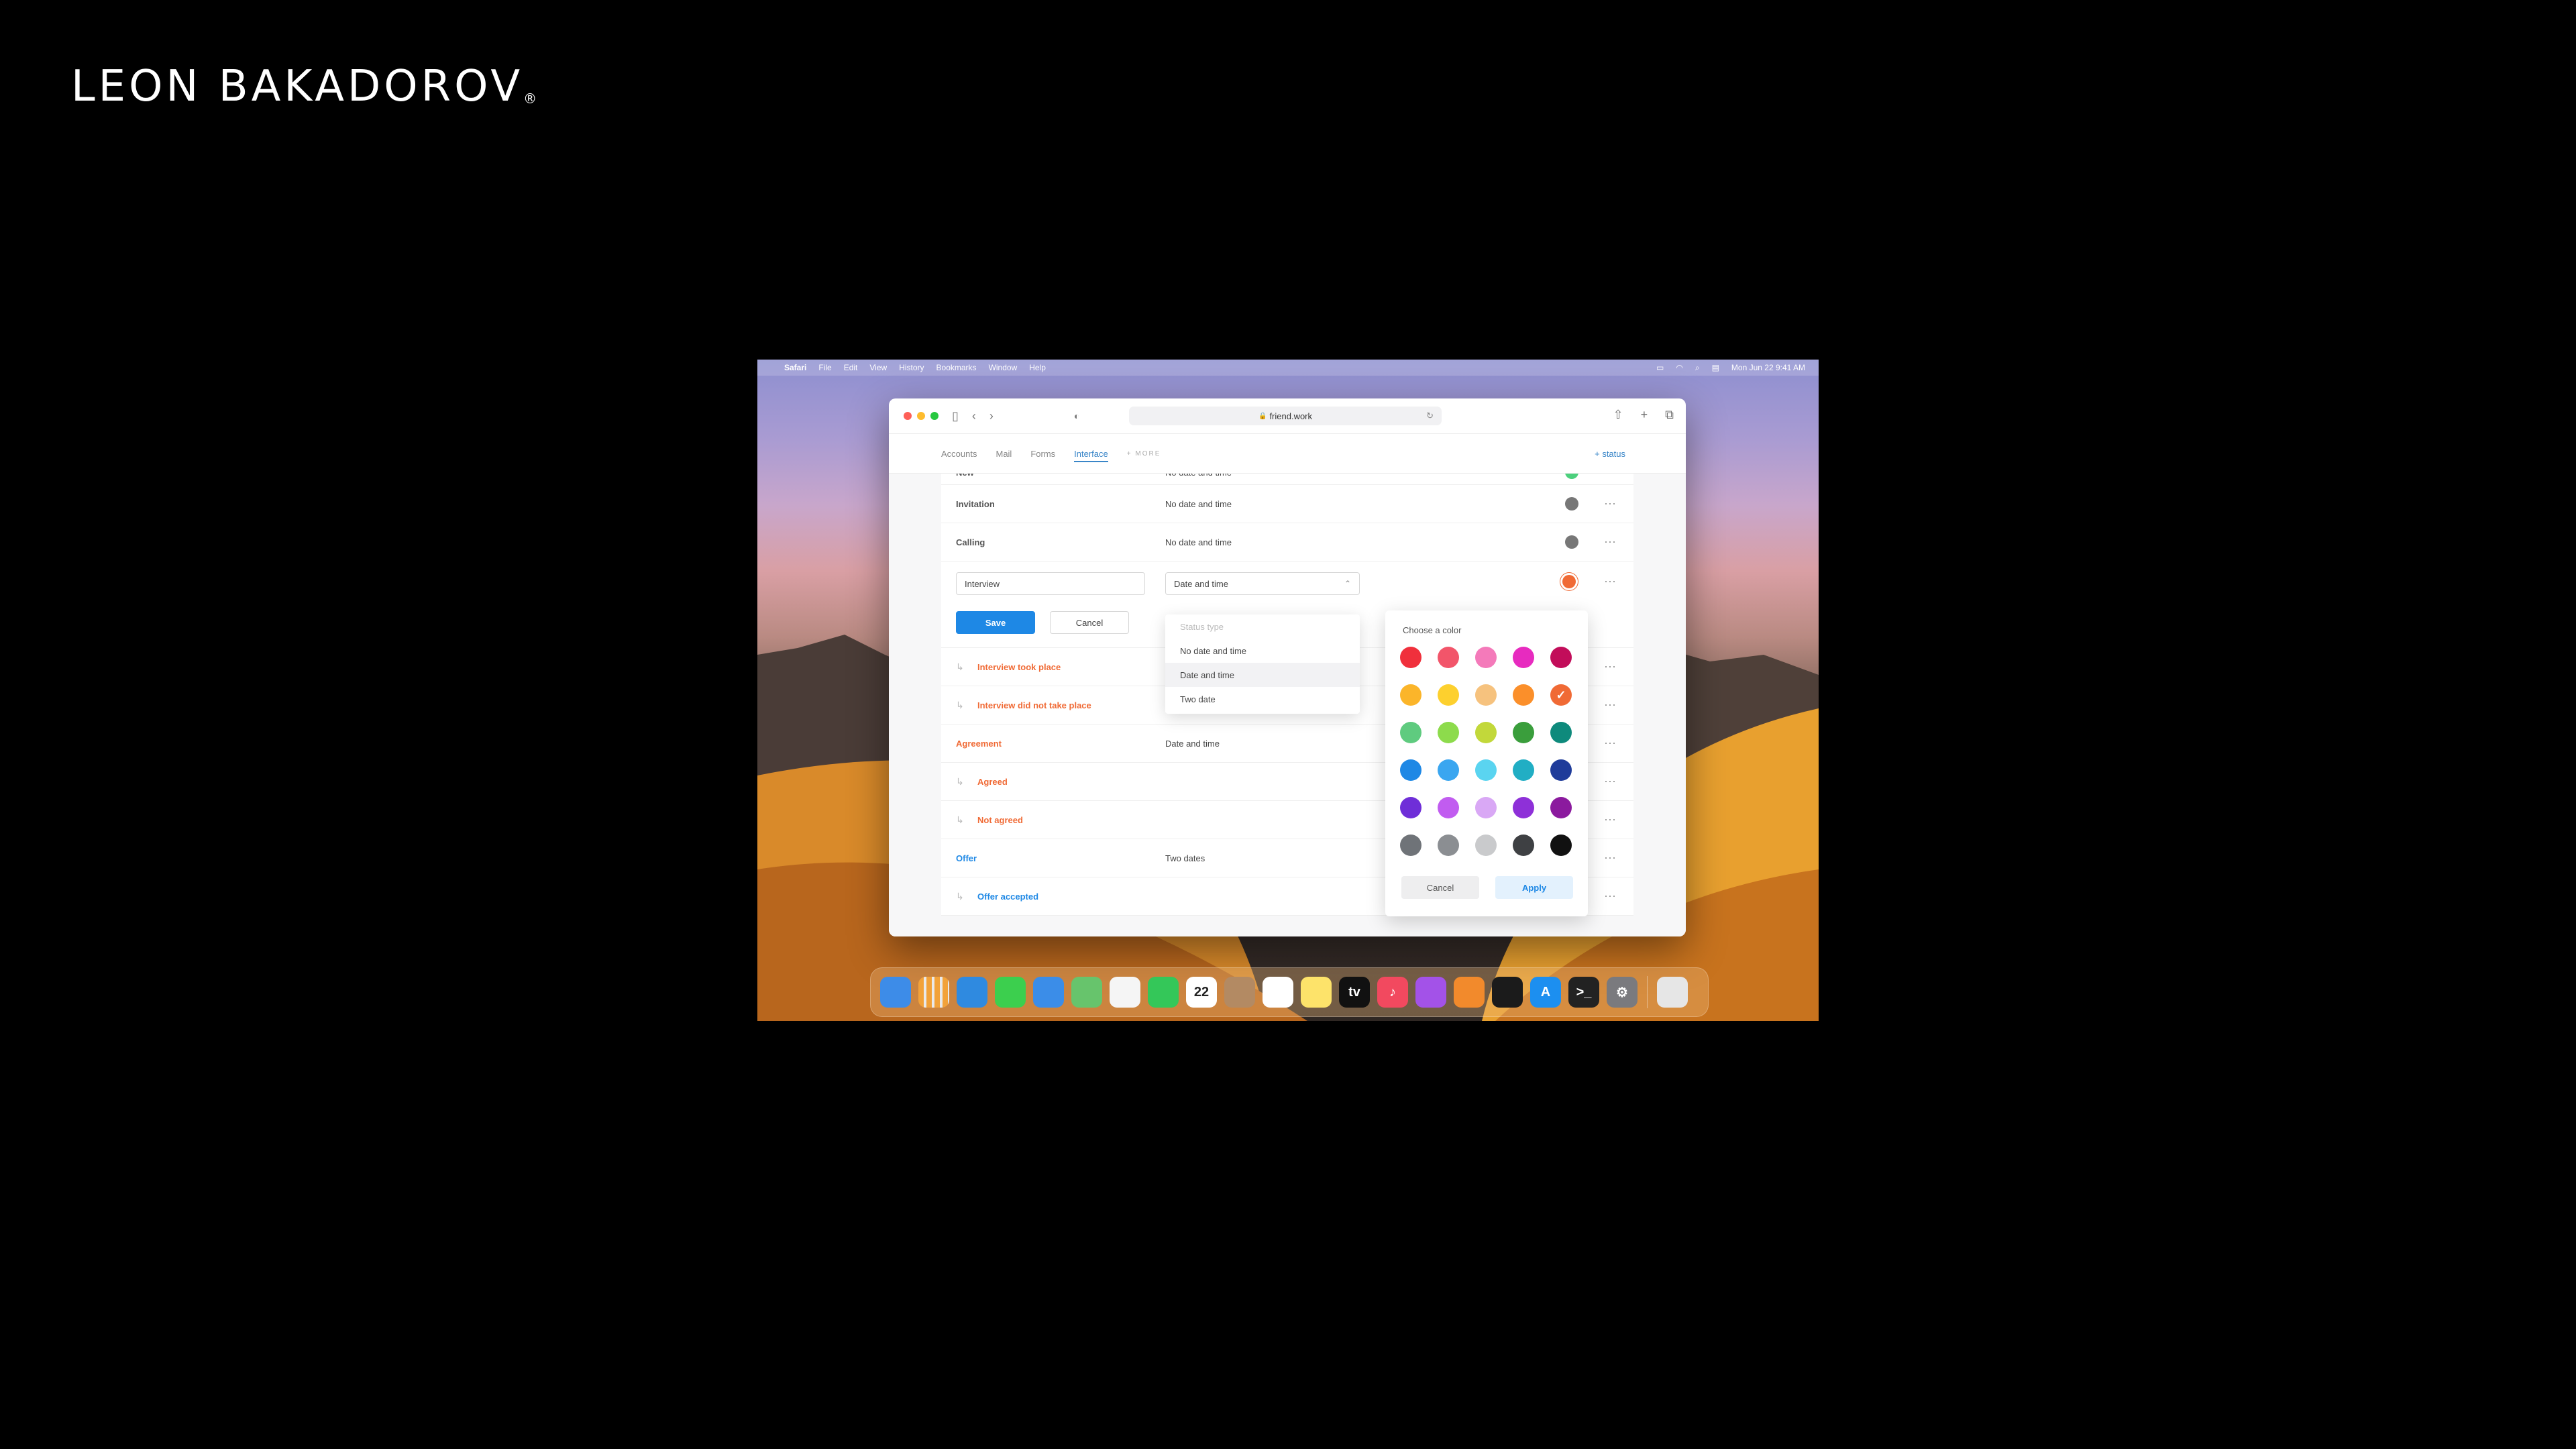  I want to click on menu-window: Window, so click(1003, 367).